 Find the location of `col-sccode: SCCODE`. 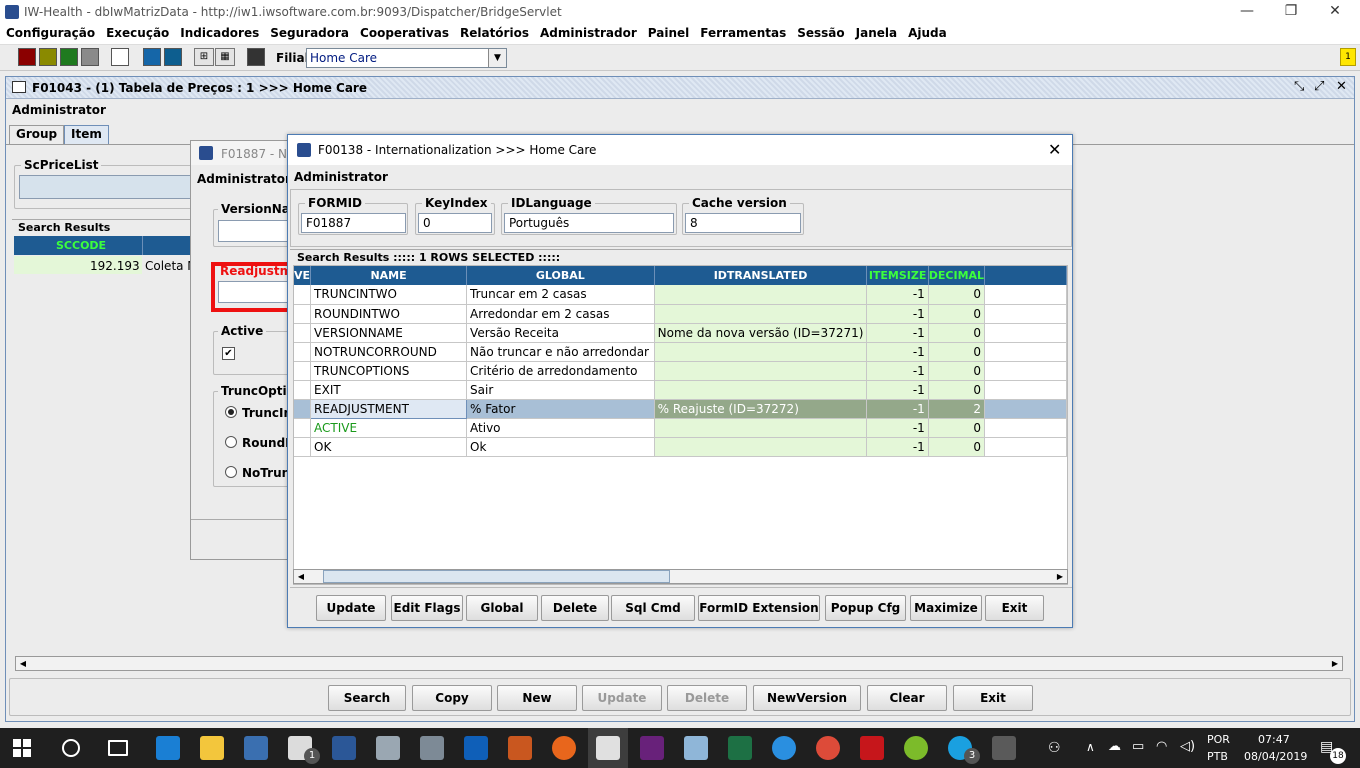

col-sccode: SCCODE is located at coordinates (81, 245).